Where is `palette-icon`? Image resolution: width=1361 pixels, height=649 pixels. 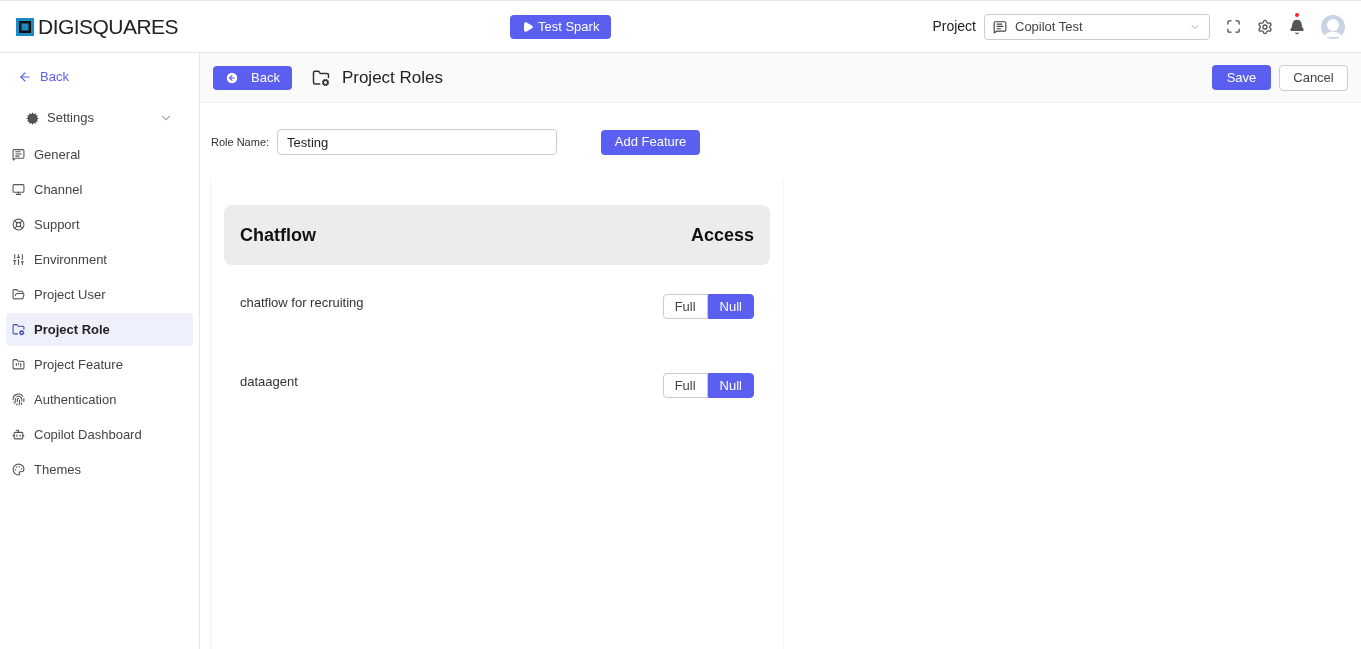
palette-icon is located at coordinates (18, 469).